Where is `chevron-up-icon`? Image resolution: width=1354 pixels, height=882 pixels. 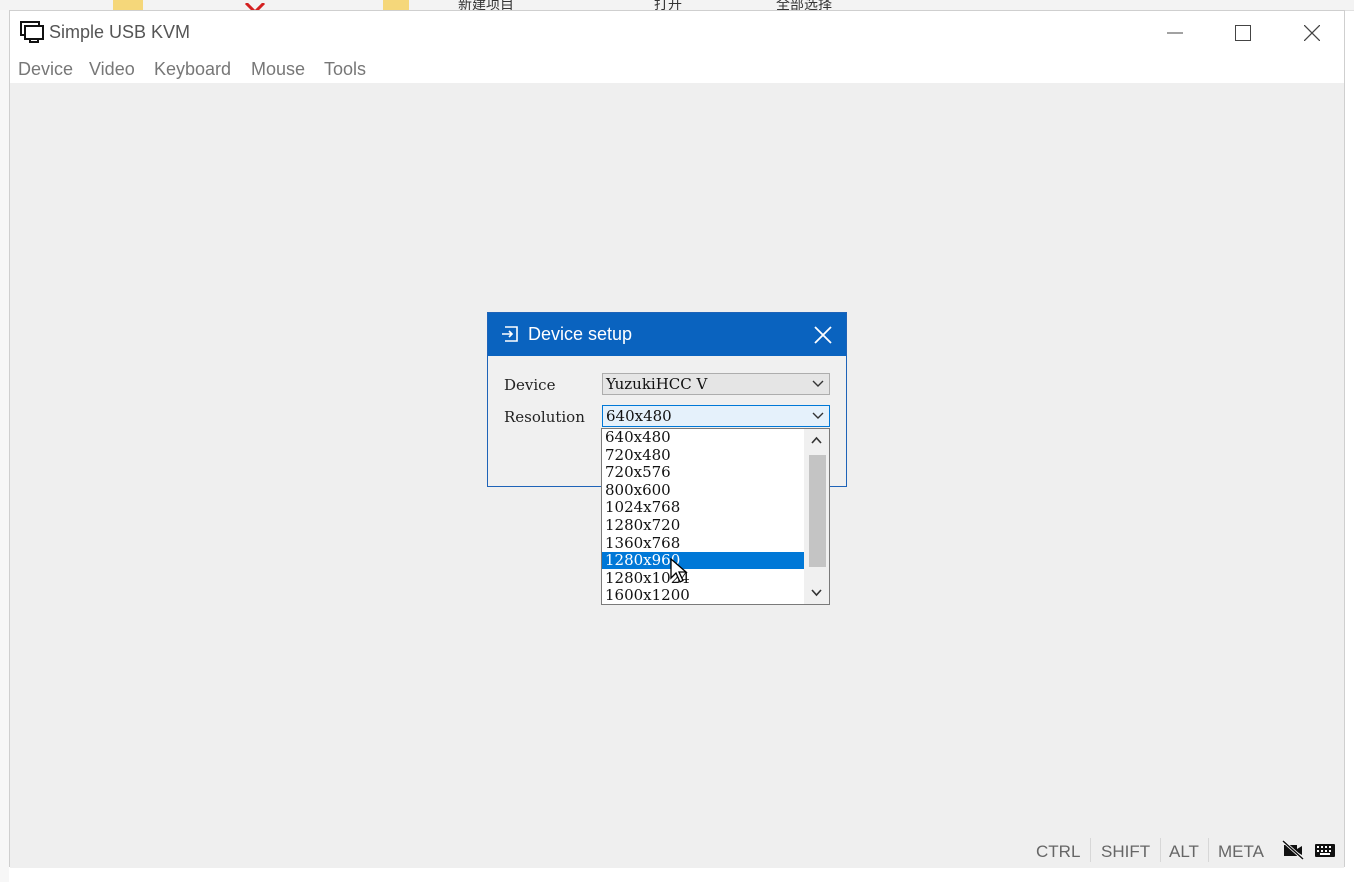
chevron-up-icon is located at coordinates (816, 440).